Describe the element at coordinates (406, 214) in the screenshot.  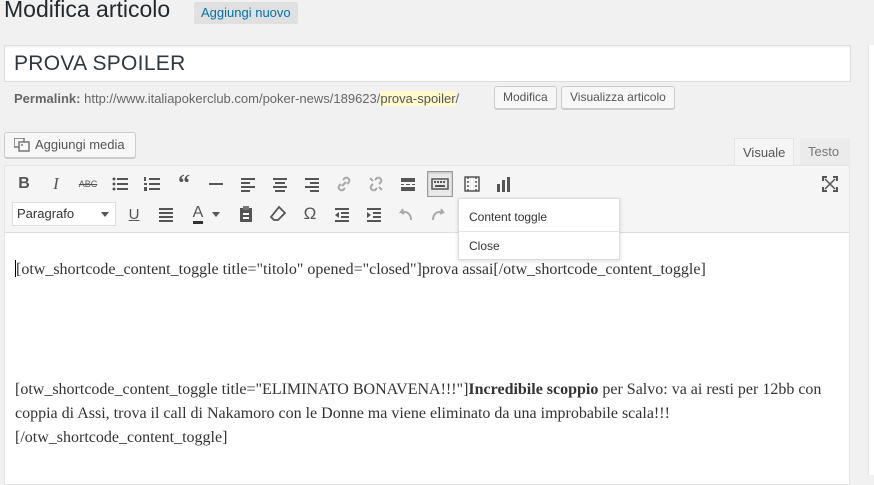
I see `undo-icon` at that location.